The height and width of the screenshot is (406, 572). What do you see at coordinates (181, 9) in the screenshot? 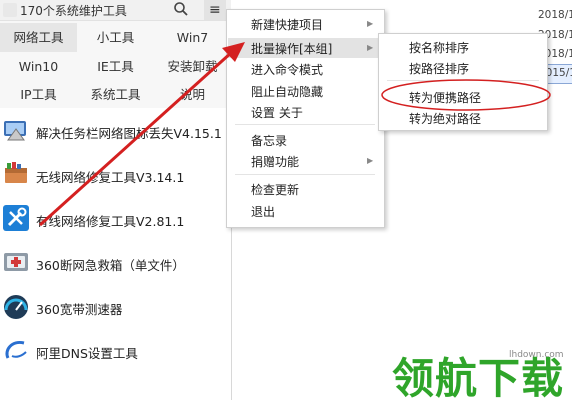
I see `search-icon` at bounding box center [181, 9].